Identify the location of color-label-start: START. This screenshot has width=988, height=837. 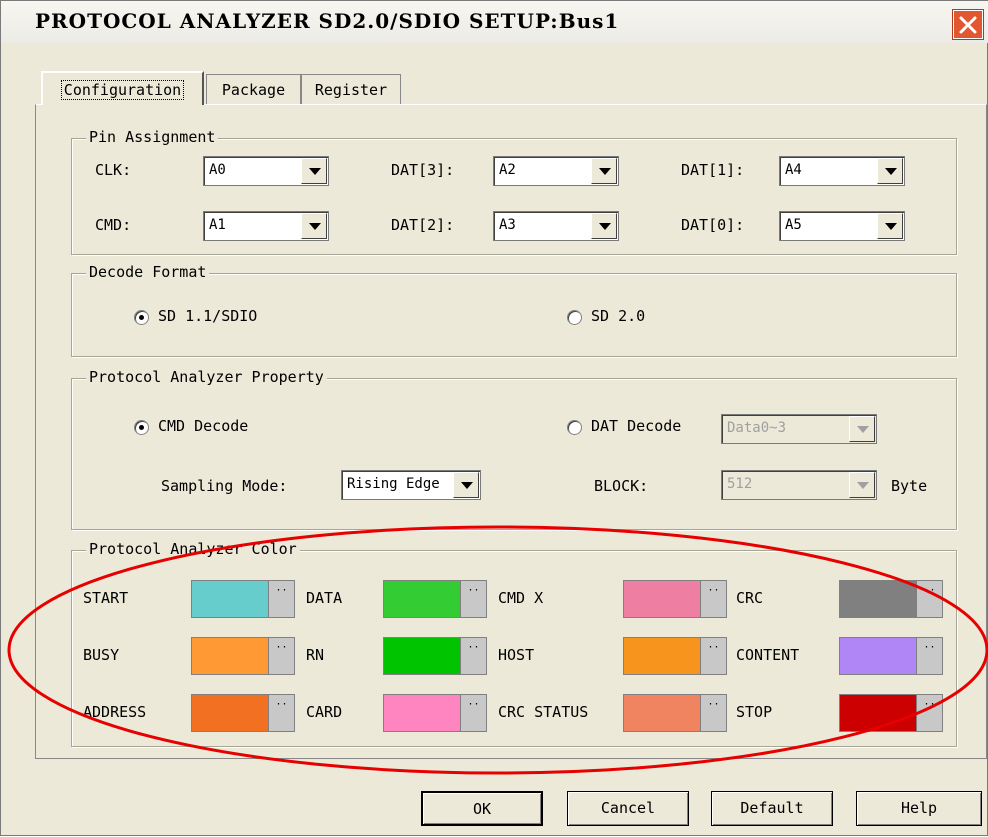
(106, 598).